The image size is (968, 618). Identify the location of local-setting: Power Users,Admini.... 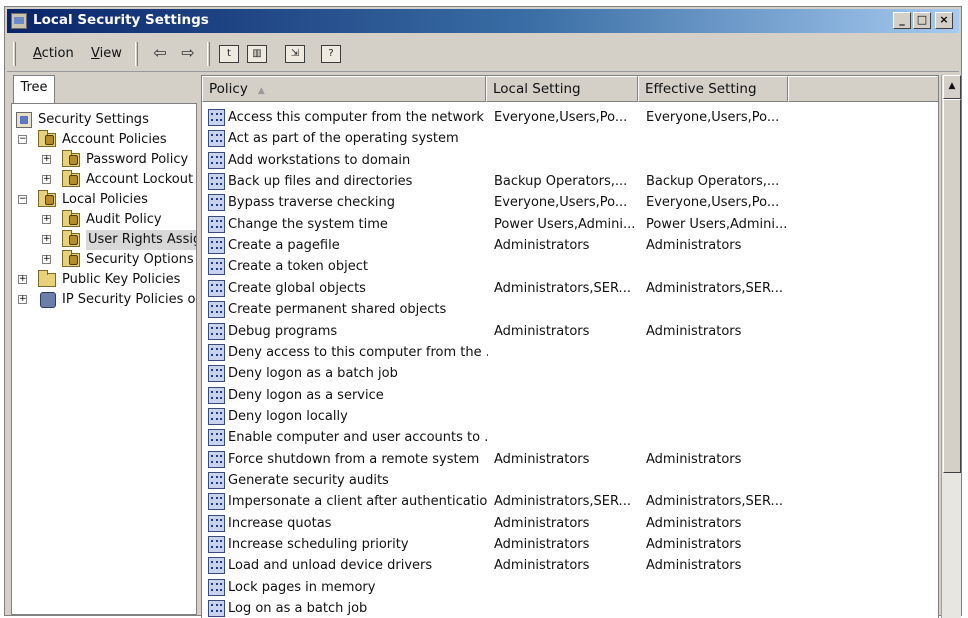
(565, 224).